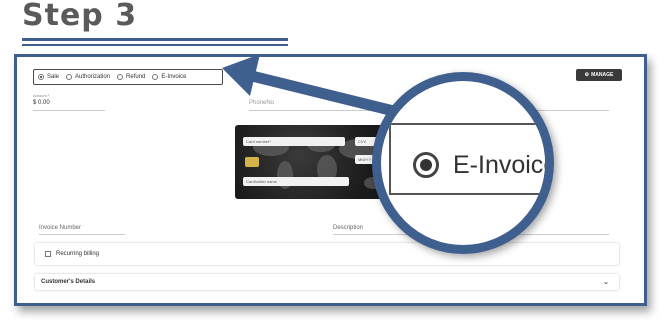 The image size is (670, 332). What do you see at coordinates (426, 165) in the screenshot?
I see `zoom-radio-icon` at bounding box center [426, 165].